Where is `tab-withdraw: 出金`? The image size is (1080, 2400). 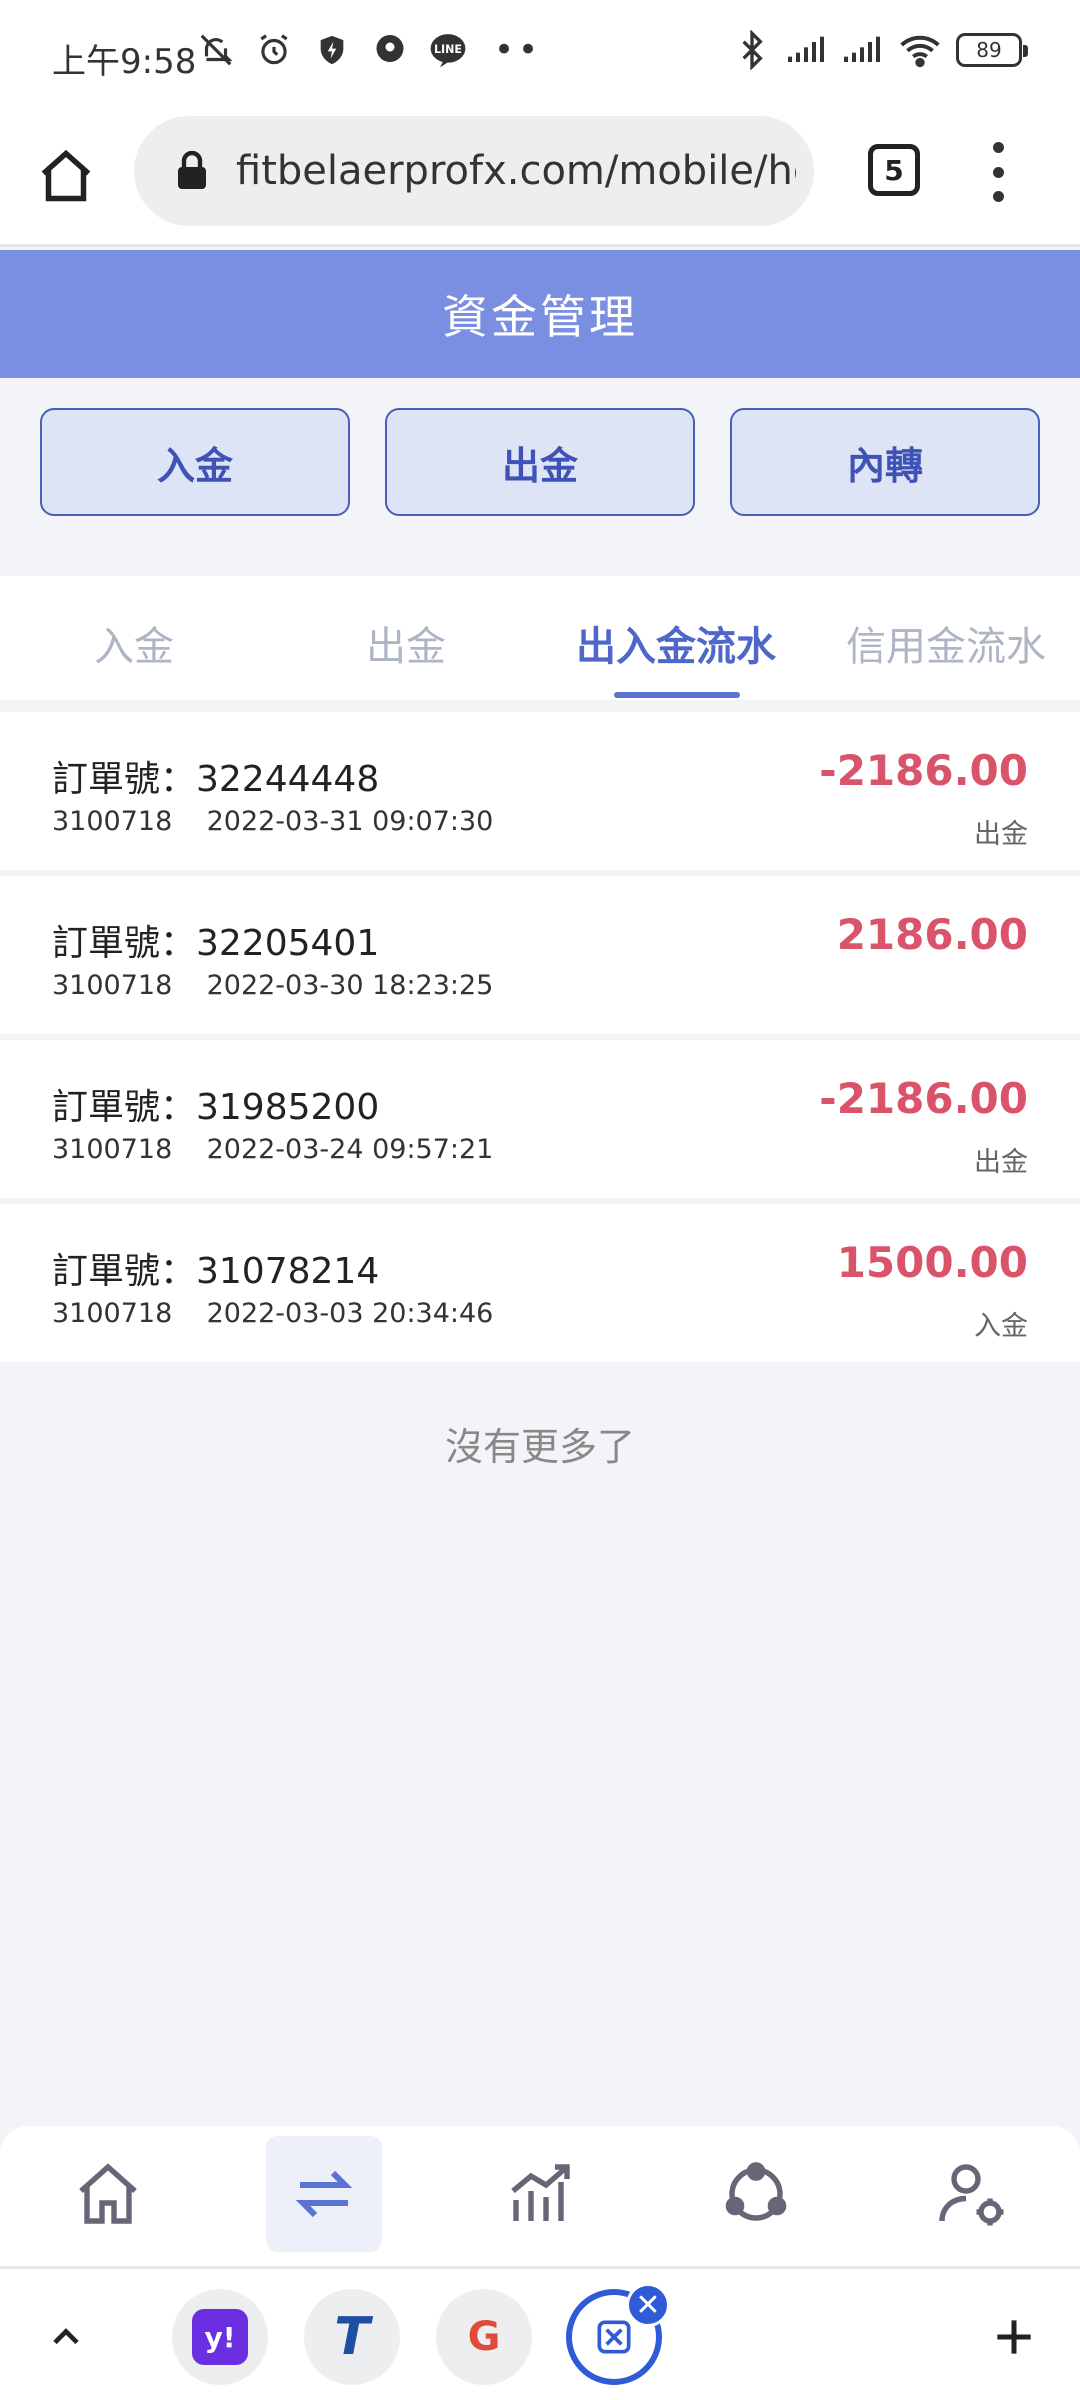
tab-withdraw: 出金 is located at coordinates (406, 643).